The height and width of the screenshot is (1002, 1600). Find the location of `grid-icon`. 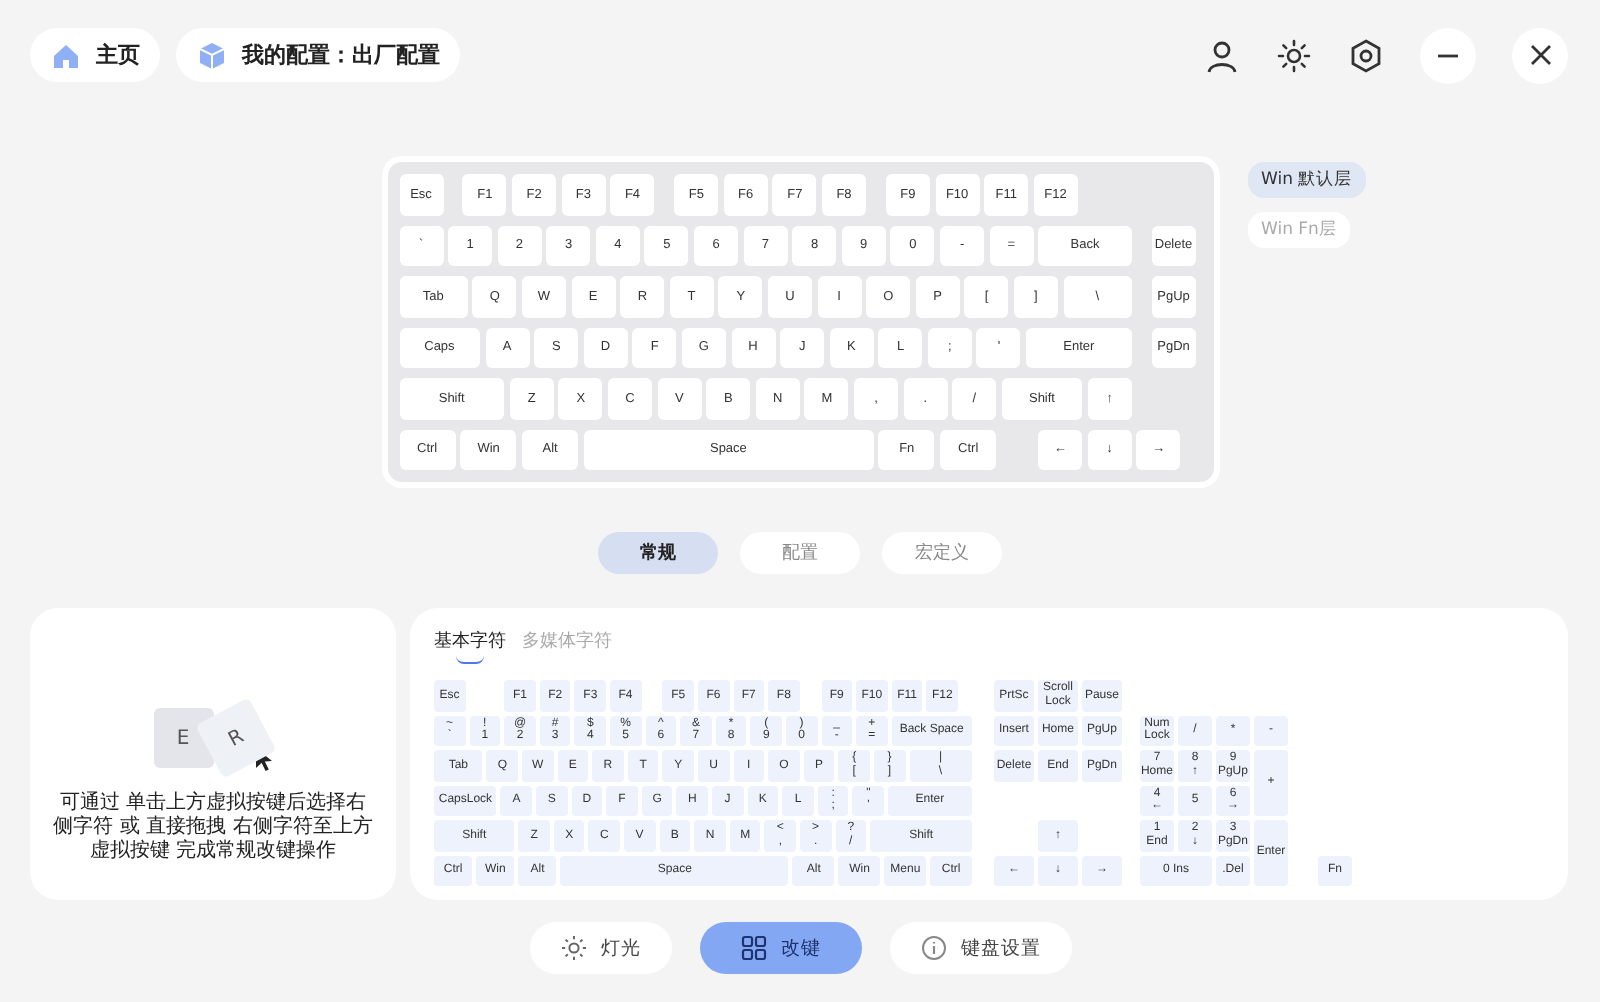

grid-icon is located at coordinates (753, 948).